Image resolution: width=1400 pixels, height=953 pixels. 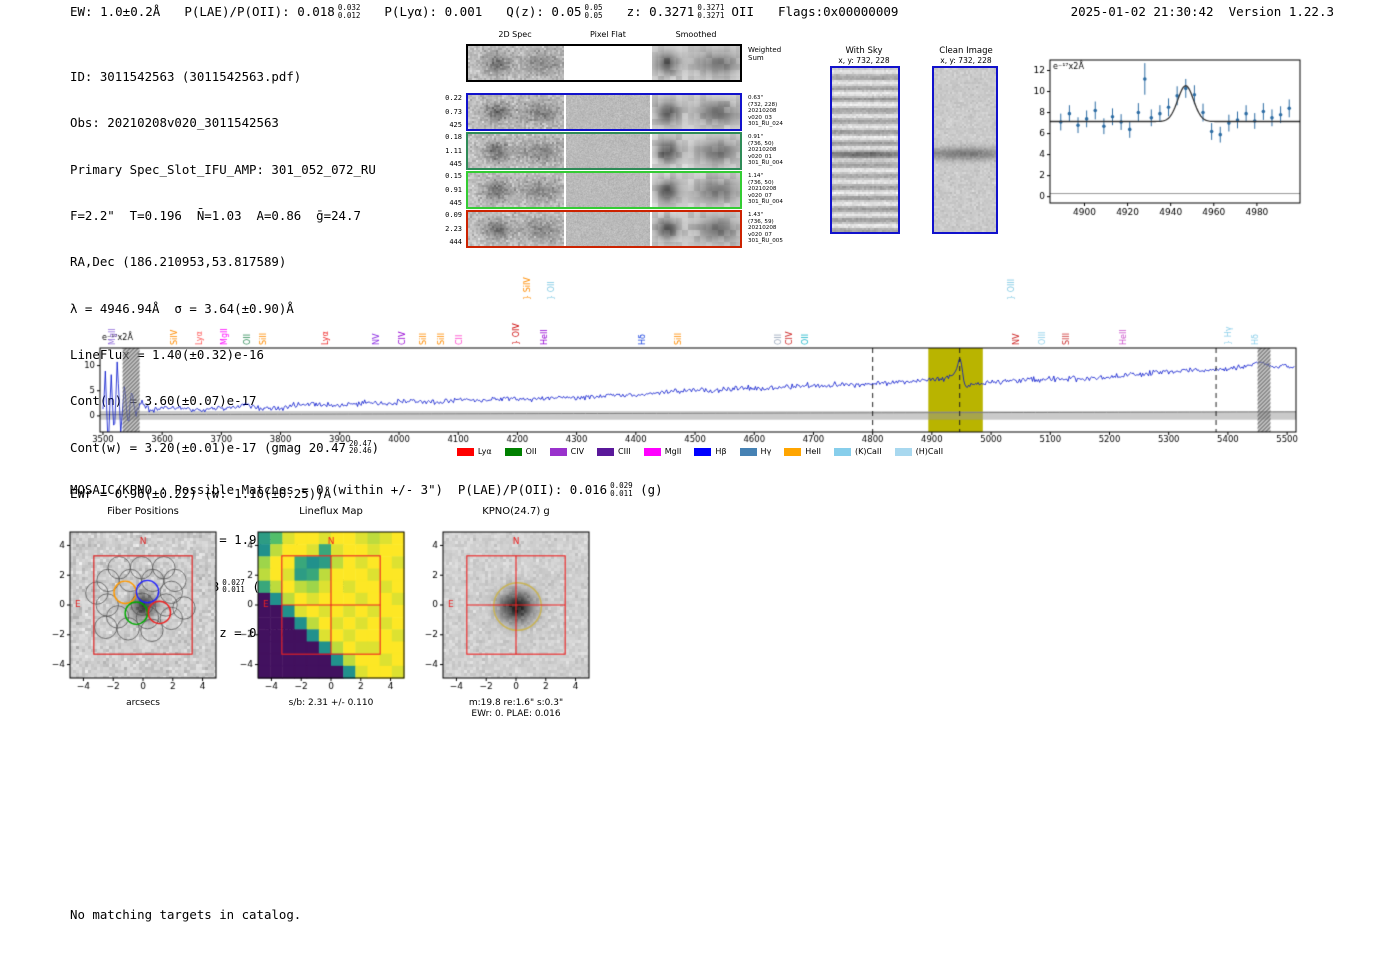 I want to click on kpno-xlabel-line1: m:19.8 re:1.6" s:0.3", so click(x=516, y=703).